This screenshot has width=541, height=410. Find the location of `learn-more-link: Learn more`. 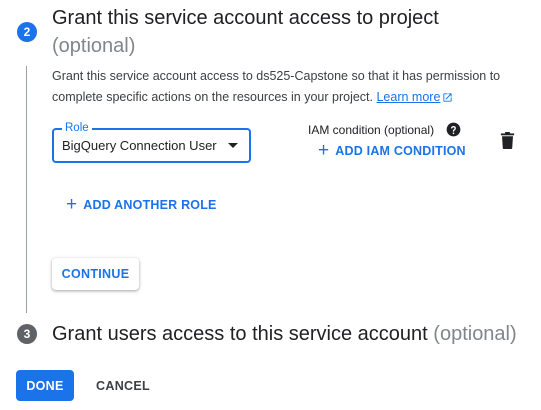

learn-more-link: Learn more is located at coordinates (414, 97).